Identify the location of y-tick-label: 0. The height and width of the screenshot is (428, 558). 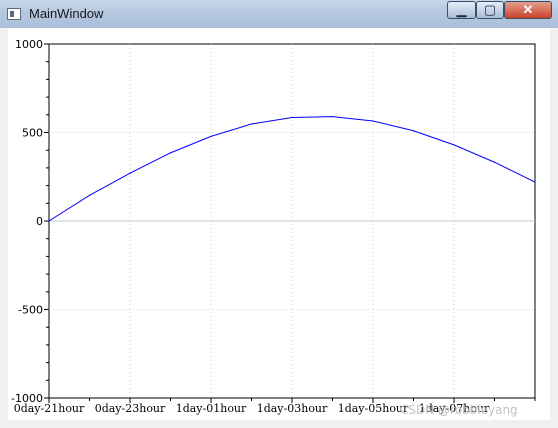
(39, 221).